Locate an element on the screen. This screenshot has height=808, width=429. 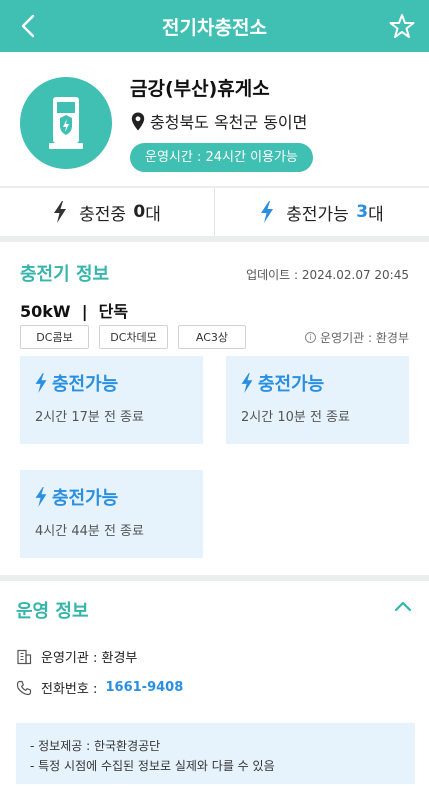
page-title: 전기차충전소 is located at coordinates (214, 28).